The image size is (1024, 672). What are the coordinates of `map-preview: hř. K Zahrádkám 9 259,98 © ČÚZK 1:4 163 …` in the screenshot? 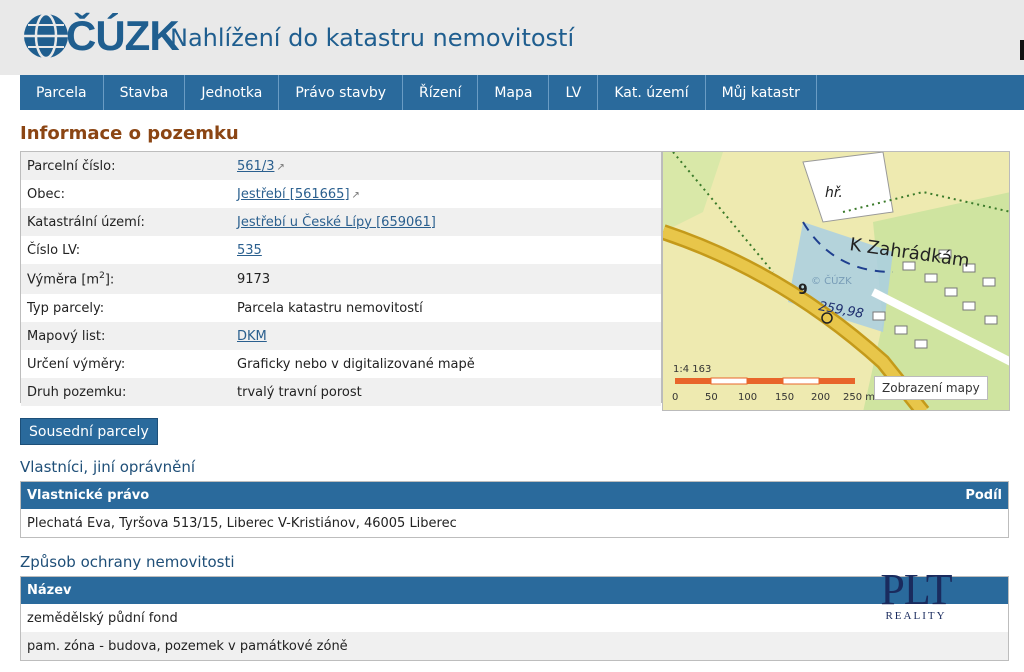 It's located at (836, 281).